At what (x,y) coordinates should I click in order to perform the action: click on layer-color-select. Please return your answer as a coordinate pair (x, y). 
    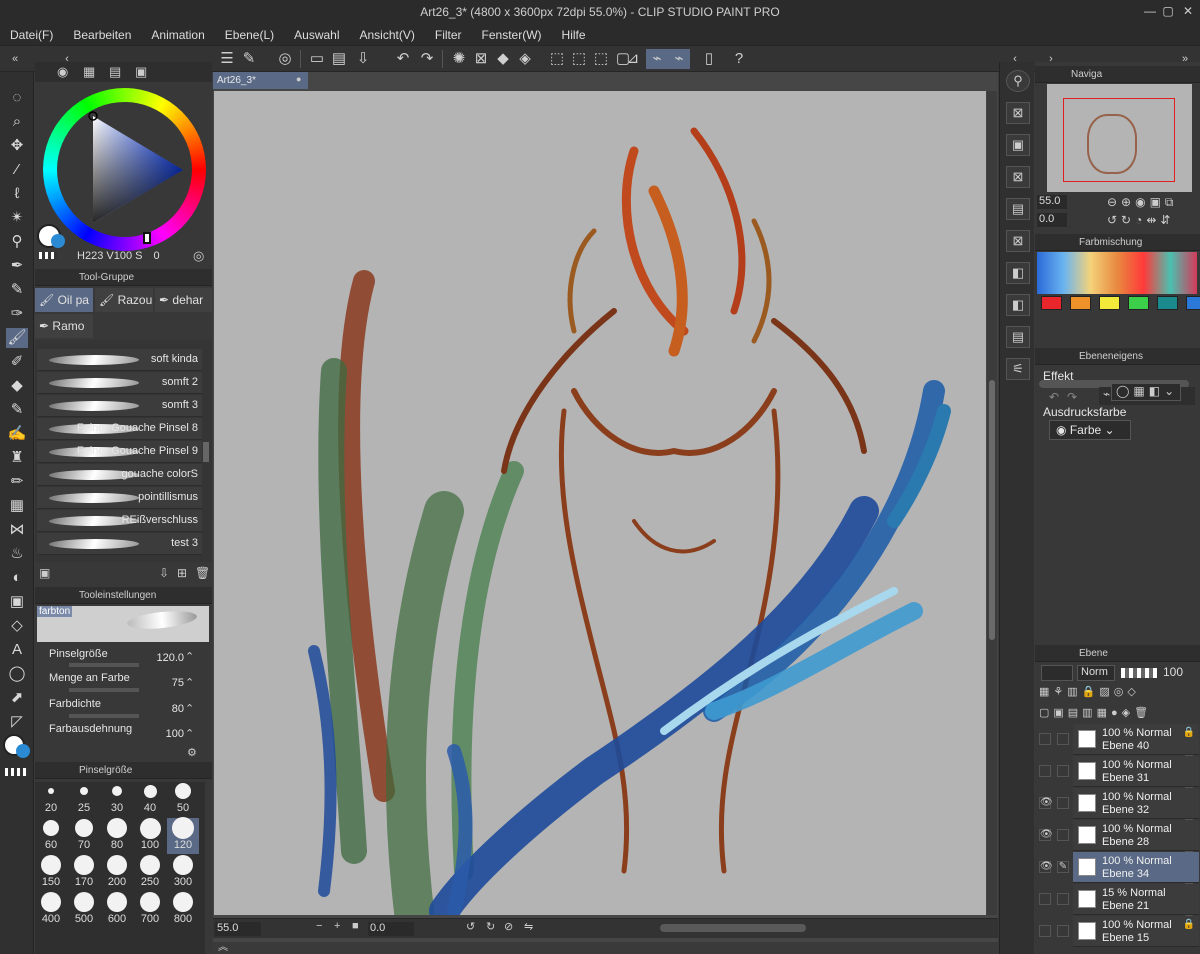
    Looking at the image, I should click on (1057, 673).